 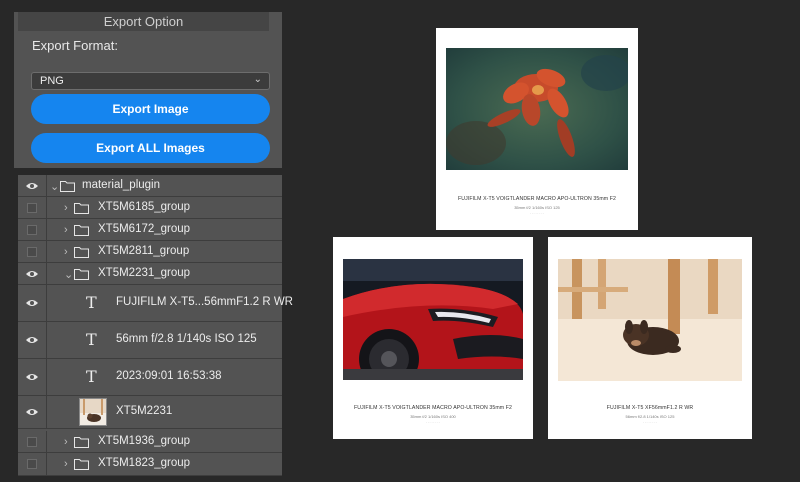 What do you see at coordinates (93, 412) in the screenshot?
I see `layer-thumbnail` at bounding box center [93, 412].